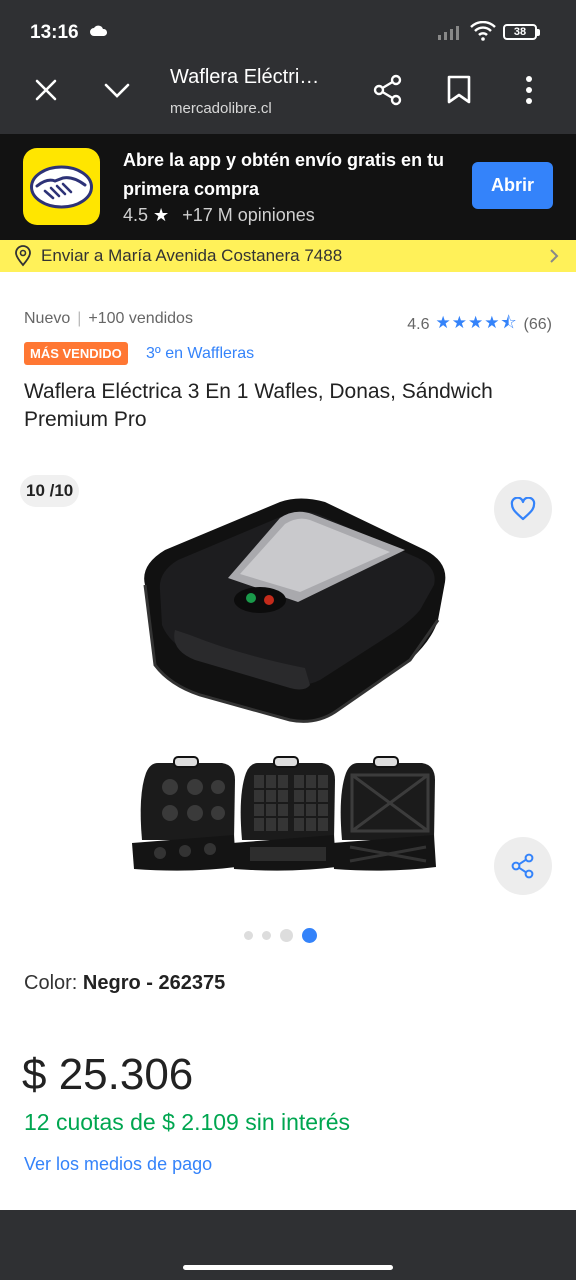 Image resolution: width=576 pixels, height=1280 pixels. I want to click on rating-stars-icon: ★★★★⯪, so click(476, 322).